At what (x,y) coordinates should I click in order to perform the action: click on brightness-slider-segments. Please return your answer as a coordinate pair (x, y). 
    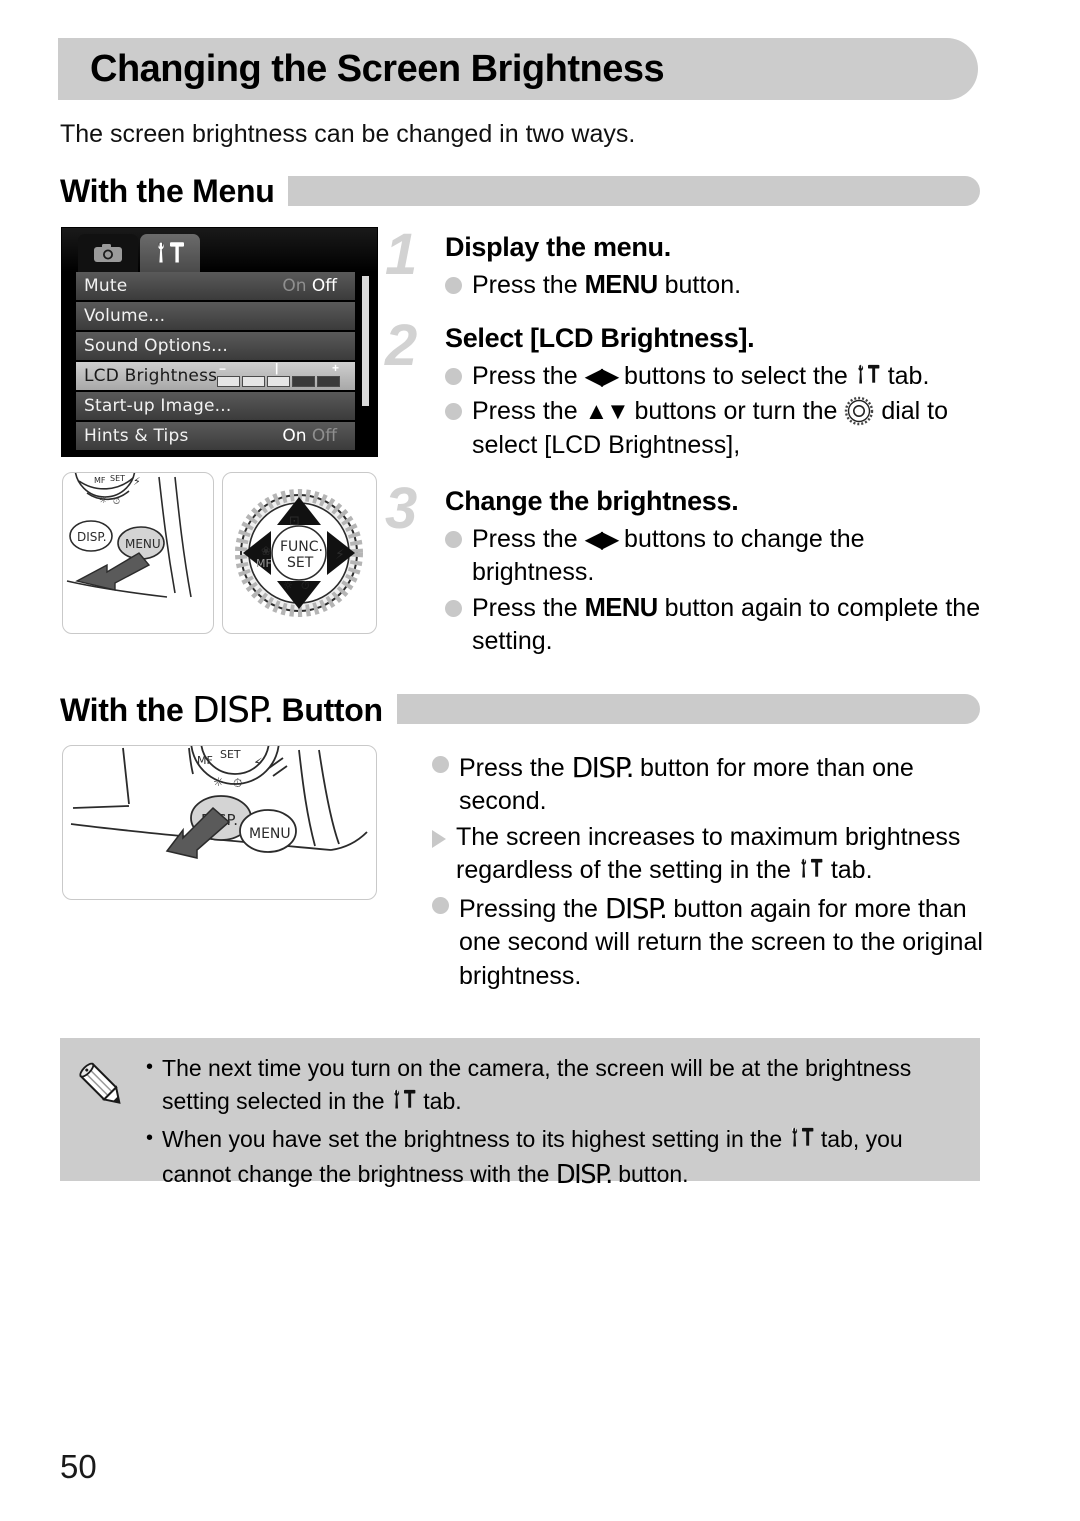
    Looking at the image, I should click on (278, 381).